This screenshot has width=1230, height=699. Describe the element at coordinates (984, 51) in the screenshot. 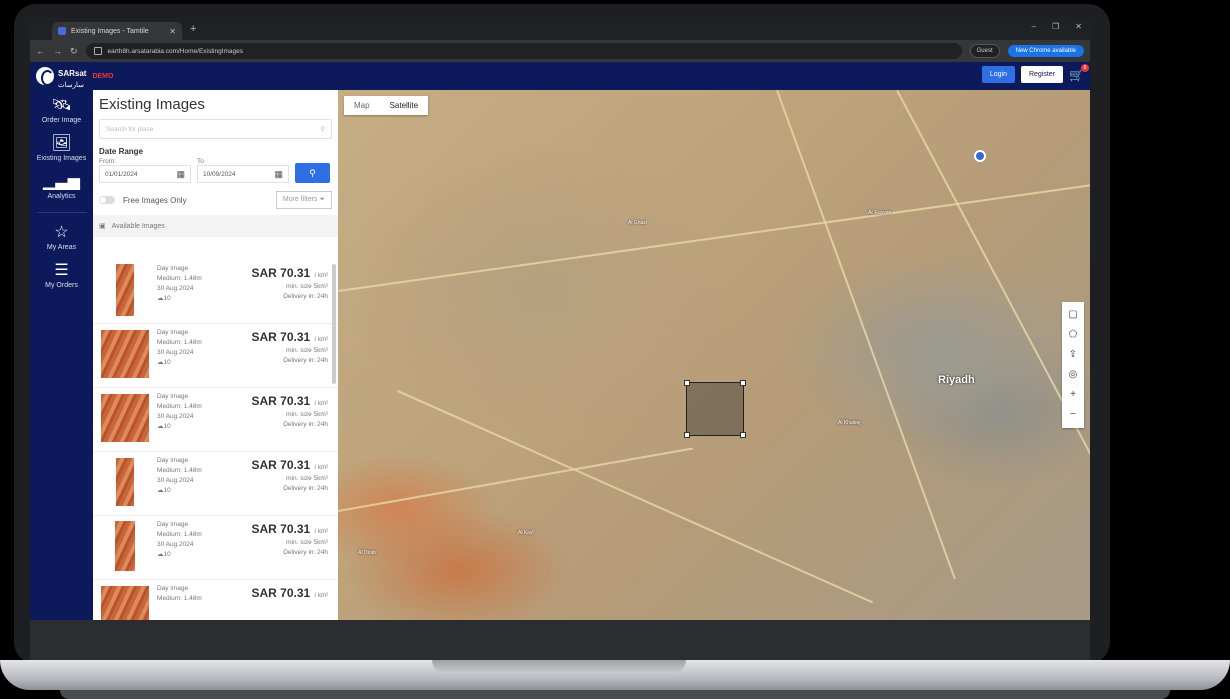

I see `guest-profile-button: Guest` at that location.